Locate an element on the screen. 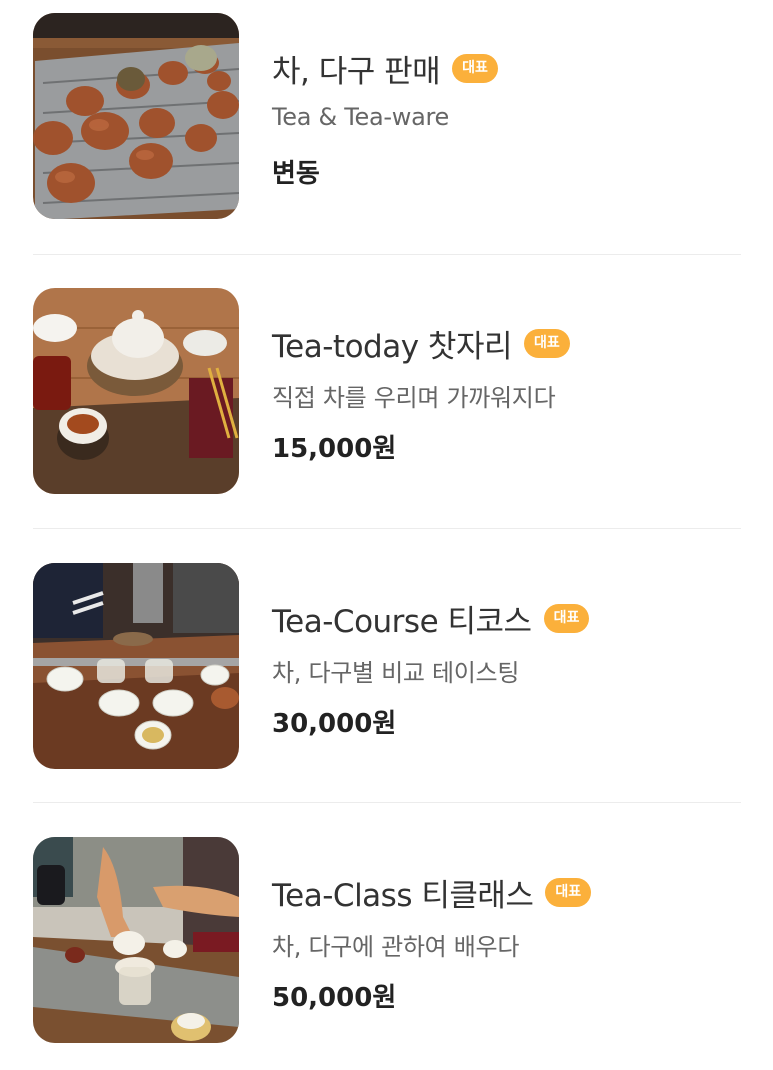 The height and width of the screenshot is (1070, 773). title-row: Tea-Class 티클래스 대표 is located at coordinates (432, 892).